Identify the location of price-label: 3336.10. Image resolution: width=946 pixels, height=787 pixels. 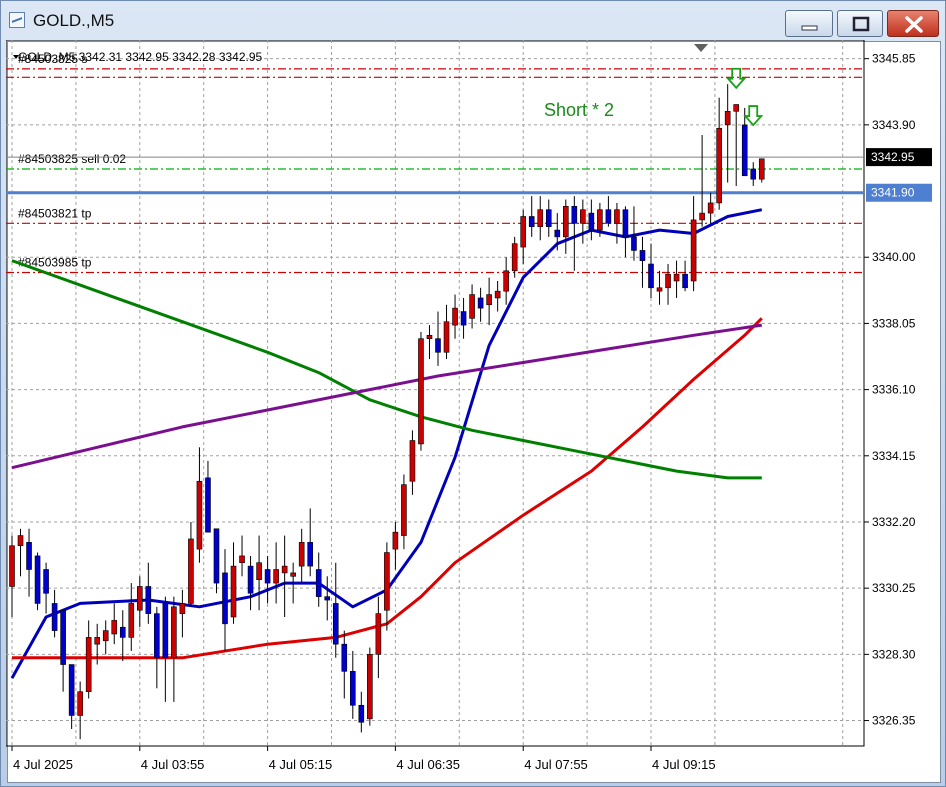
(894, 390).